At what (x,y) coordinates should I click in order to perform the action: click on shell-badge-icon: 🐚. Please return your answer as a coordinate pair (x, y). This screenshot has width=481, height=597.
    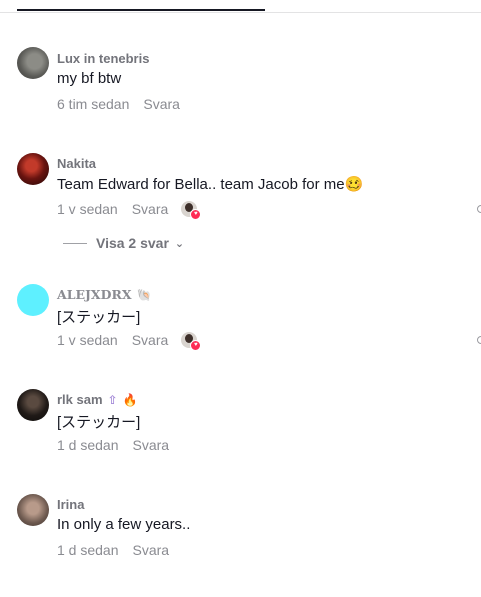
    Looking at the image, I should click on (144, 294).